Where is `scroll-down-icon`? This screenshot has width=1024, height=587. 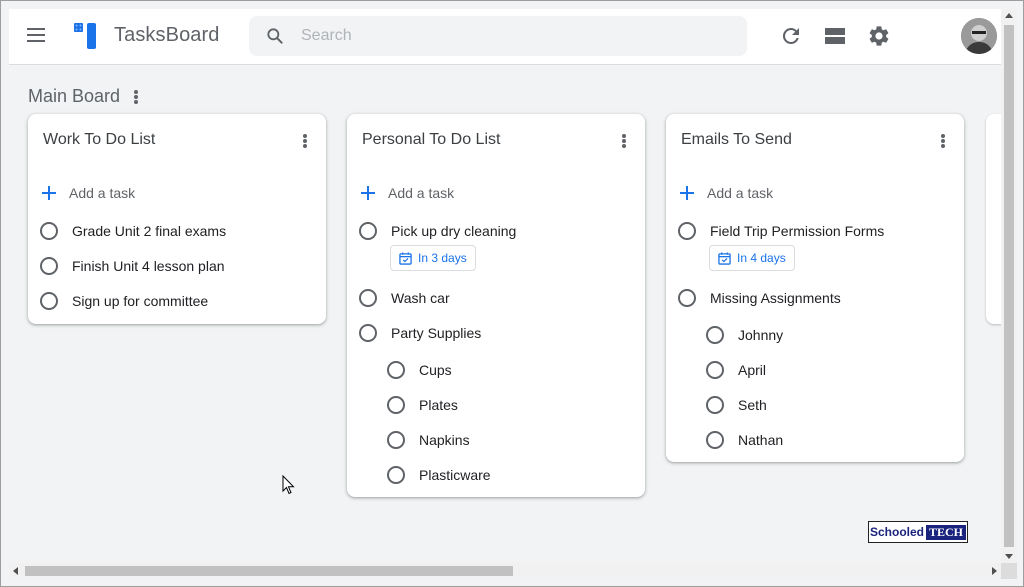 scroll-down-icon is located at coordinates (1009, 556).